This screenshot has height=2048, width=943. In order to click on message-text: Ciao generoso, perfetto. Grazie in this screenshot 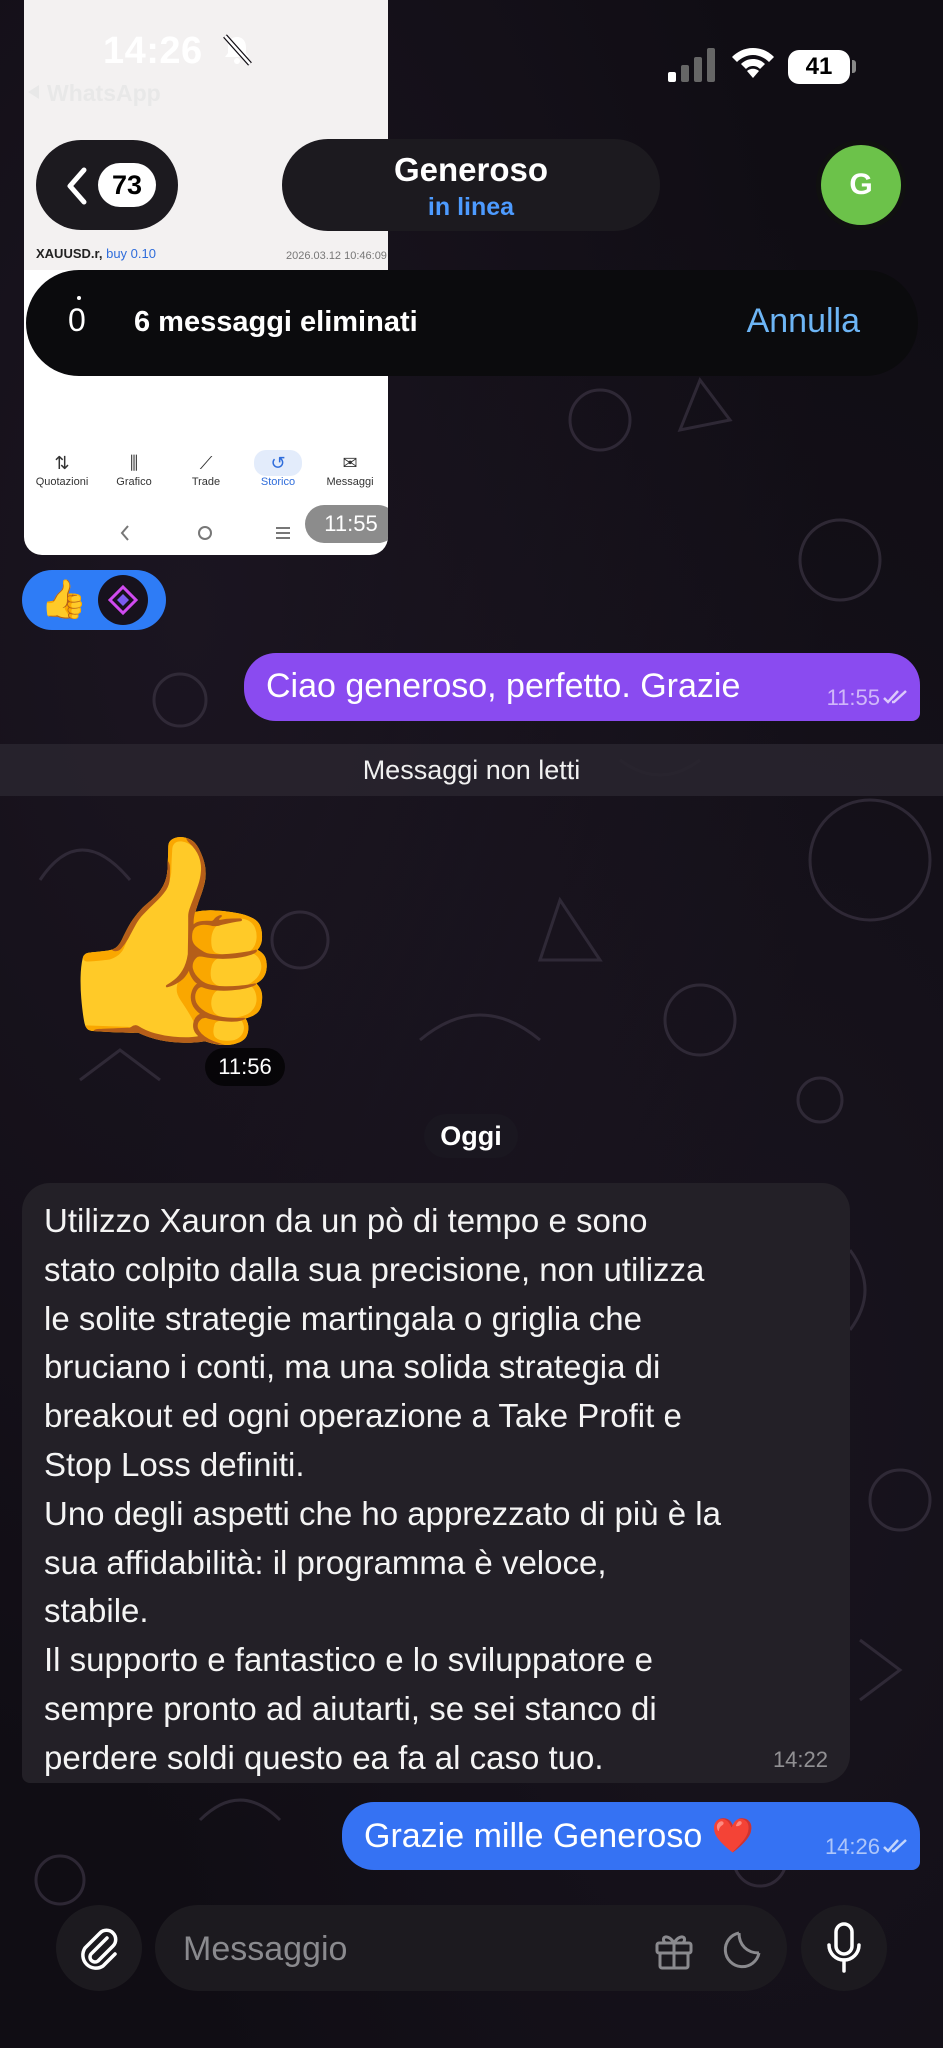, I will do `click(503, 686)`.